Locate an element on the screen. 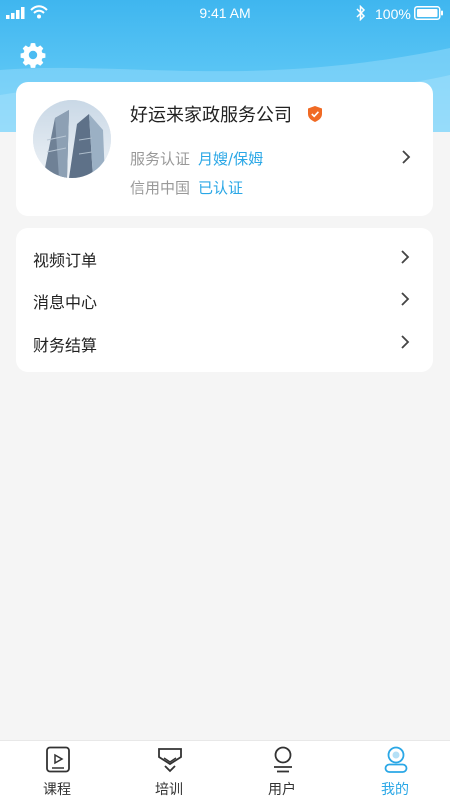 This screenshot has height=800, width=450. service-cert-label: 服务认证 is located at coordinates (160, 159).